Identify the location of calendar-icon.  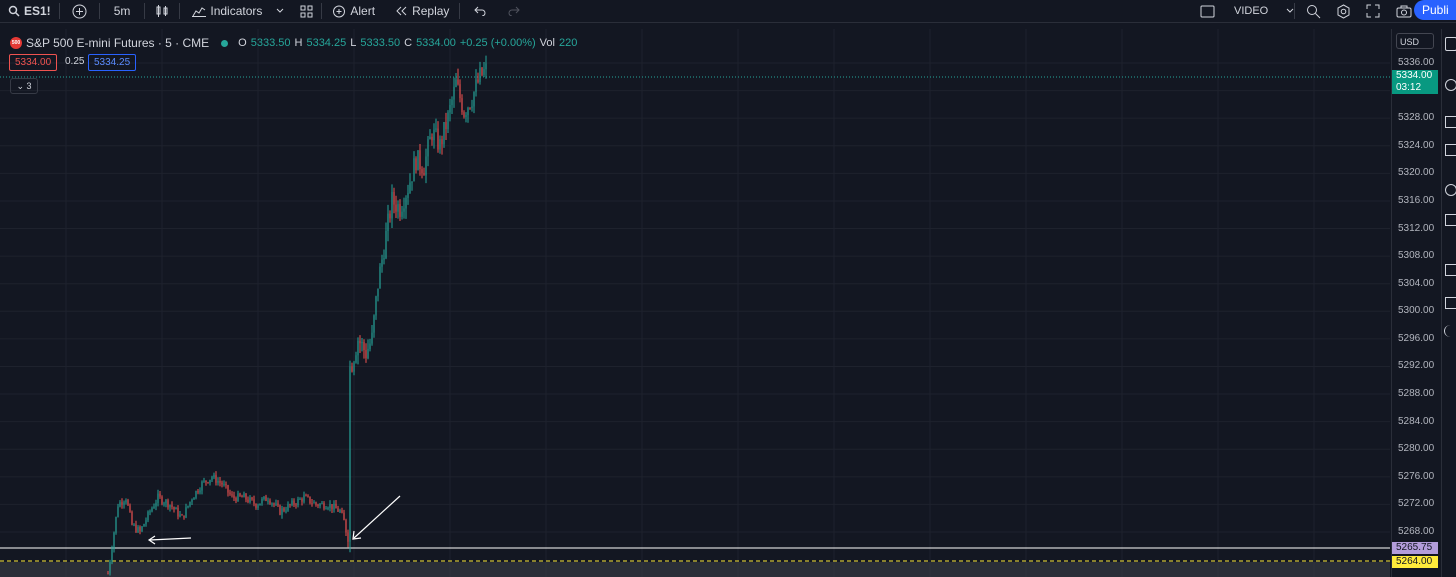
(1450, 190).